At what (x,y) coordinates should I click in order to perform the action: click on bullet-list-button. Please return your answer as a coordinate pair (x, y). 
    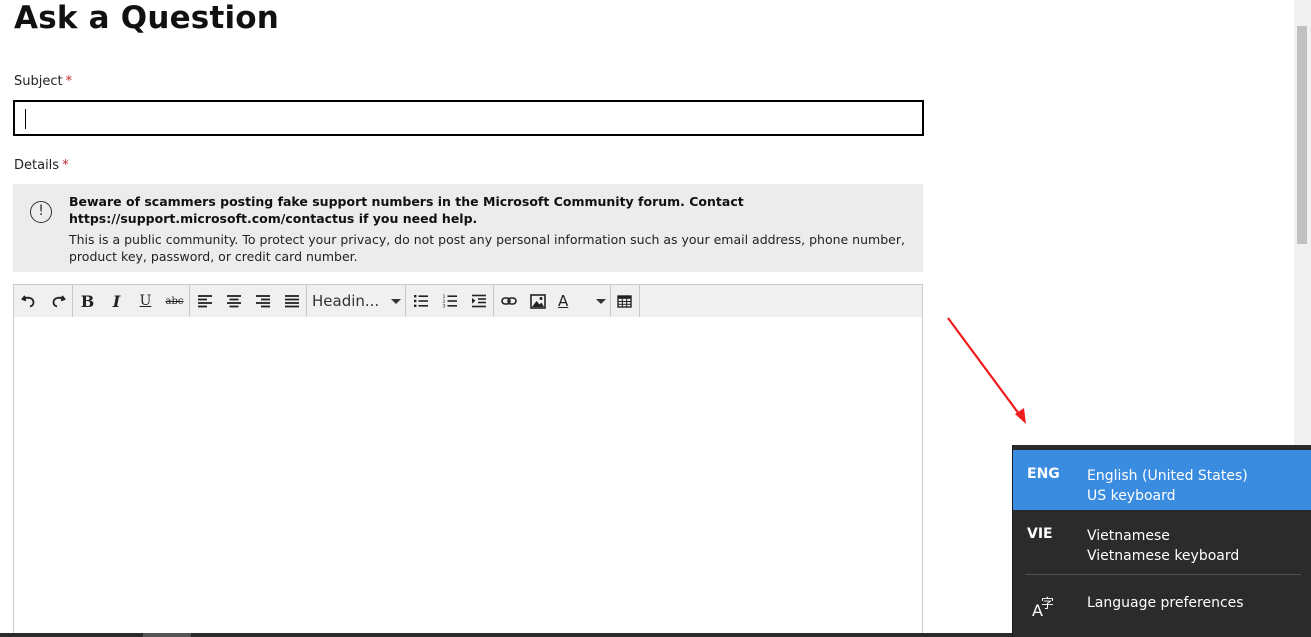
    Looking at the image, I should click on (420, 301).